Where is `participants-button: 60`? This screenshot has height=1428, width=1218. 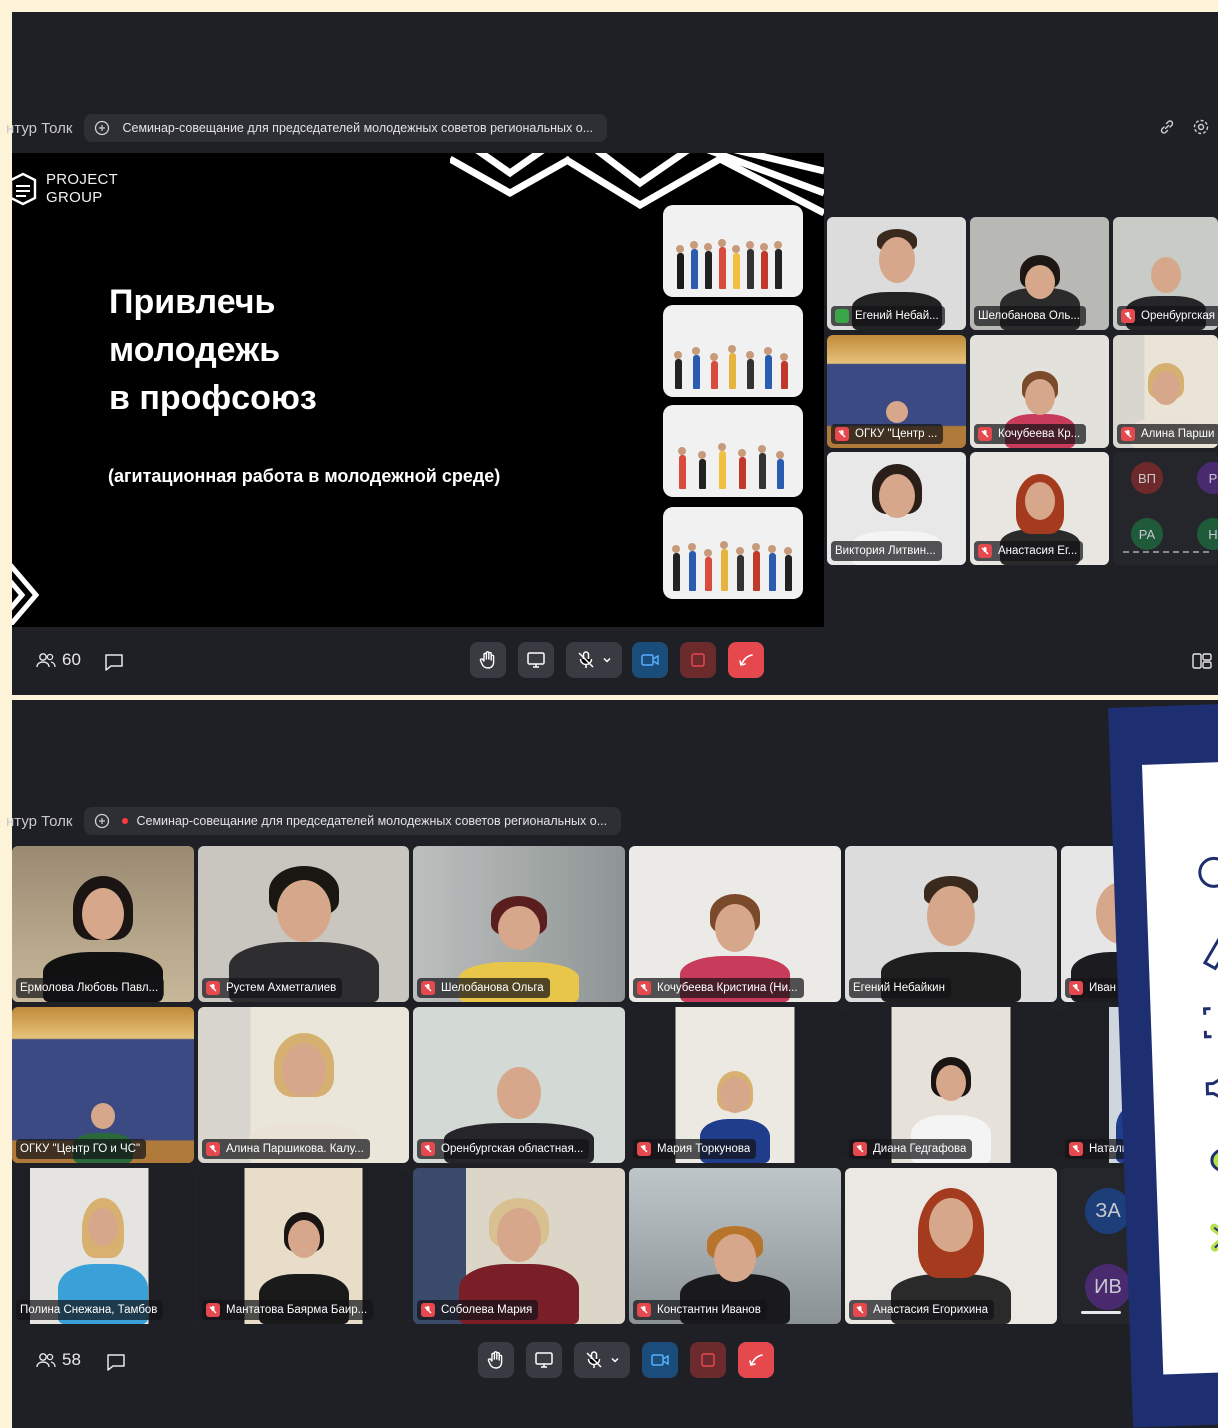
participants-button: 60 is located at coordinates (58, 660).